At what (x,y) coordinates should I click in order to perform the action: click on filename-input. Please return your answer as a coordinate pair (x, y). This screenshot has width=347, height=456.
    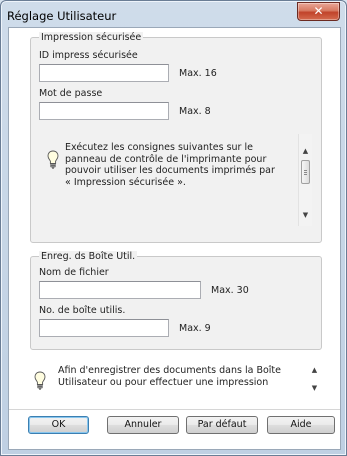
    Looking at the image, I should click on (120, 290).